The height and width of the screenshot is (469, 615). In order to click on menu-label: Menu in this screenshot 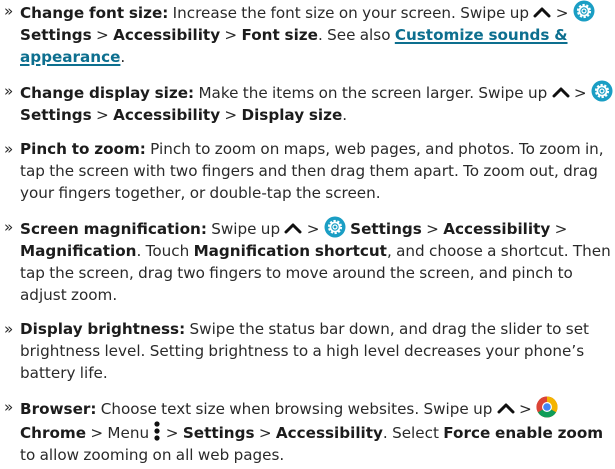, I will do `click(128, 433)`.